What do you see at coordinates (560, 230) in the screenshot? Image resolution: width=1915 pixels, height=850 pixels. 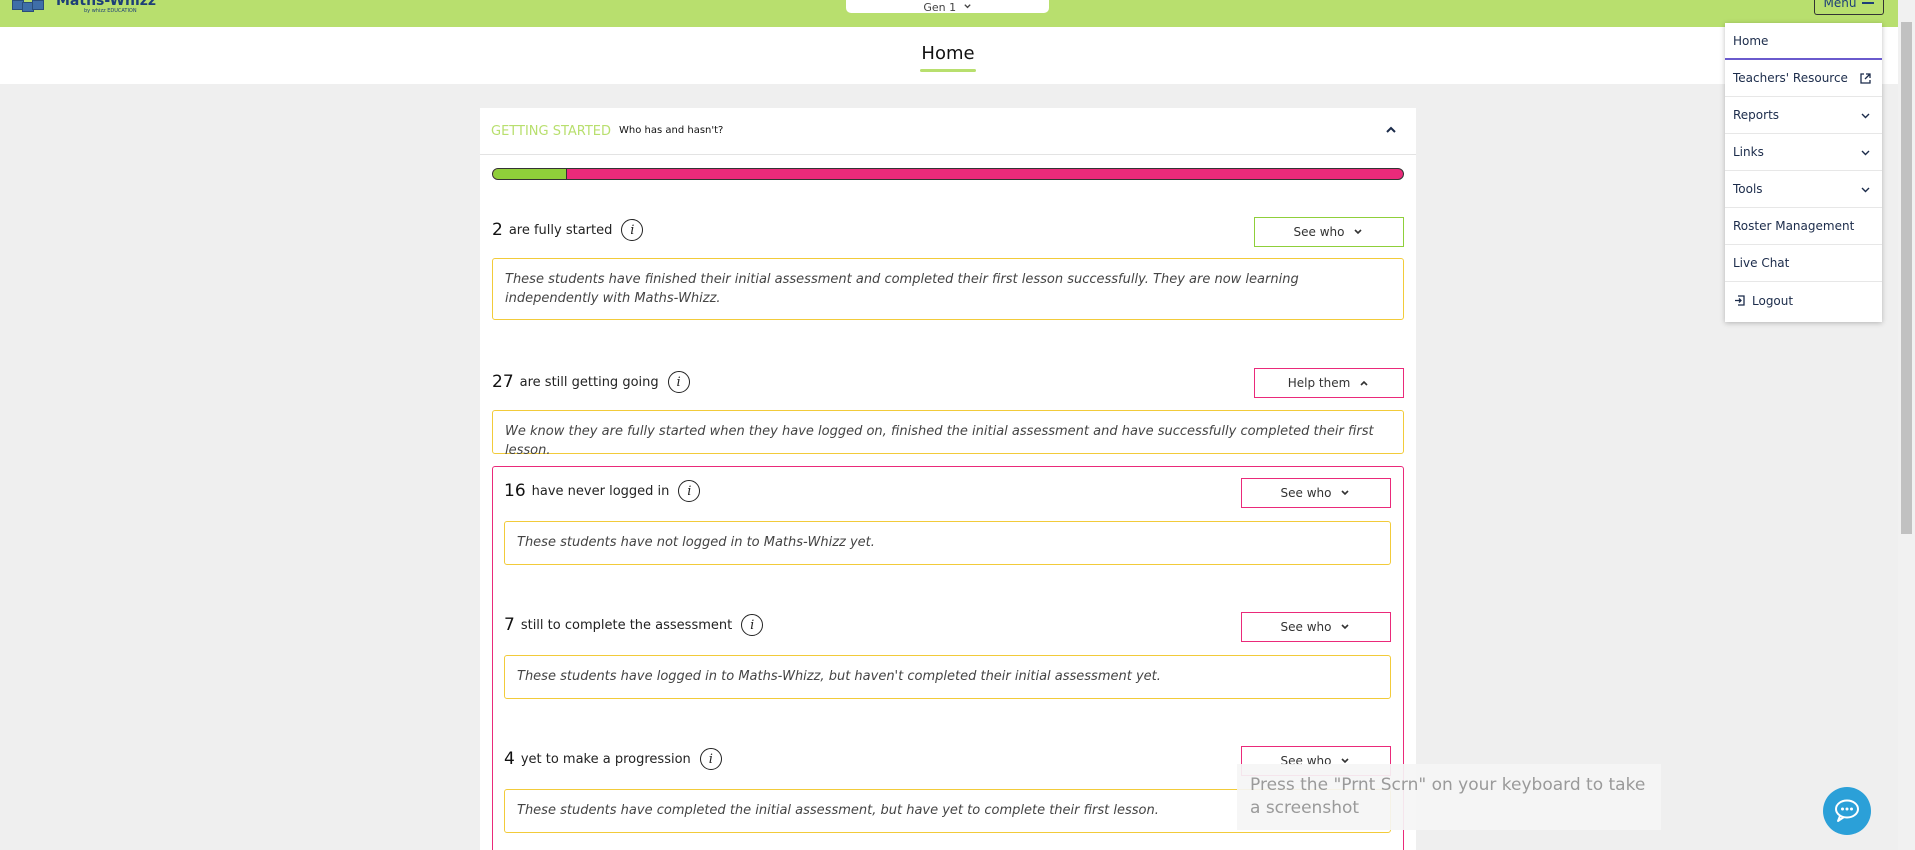 I see `fully-started-label: are fully started` at bounding box center [560, 230].